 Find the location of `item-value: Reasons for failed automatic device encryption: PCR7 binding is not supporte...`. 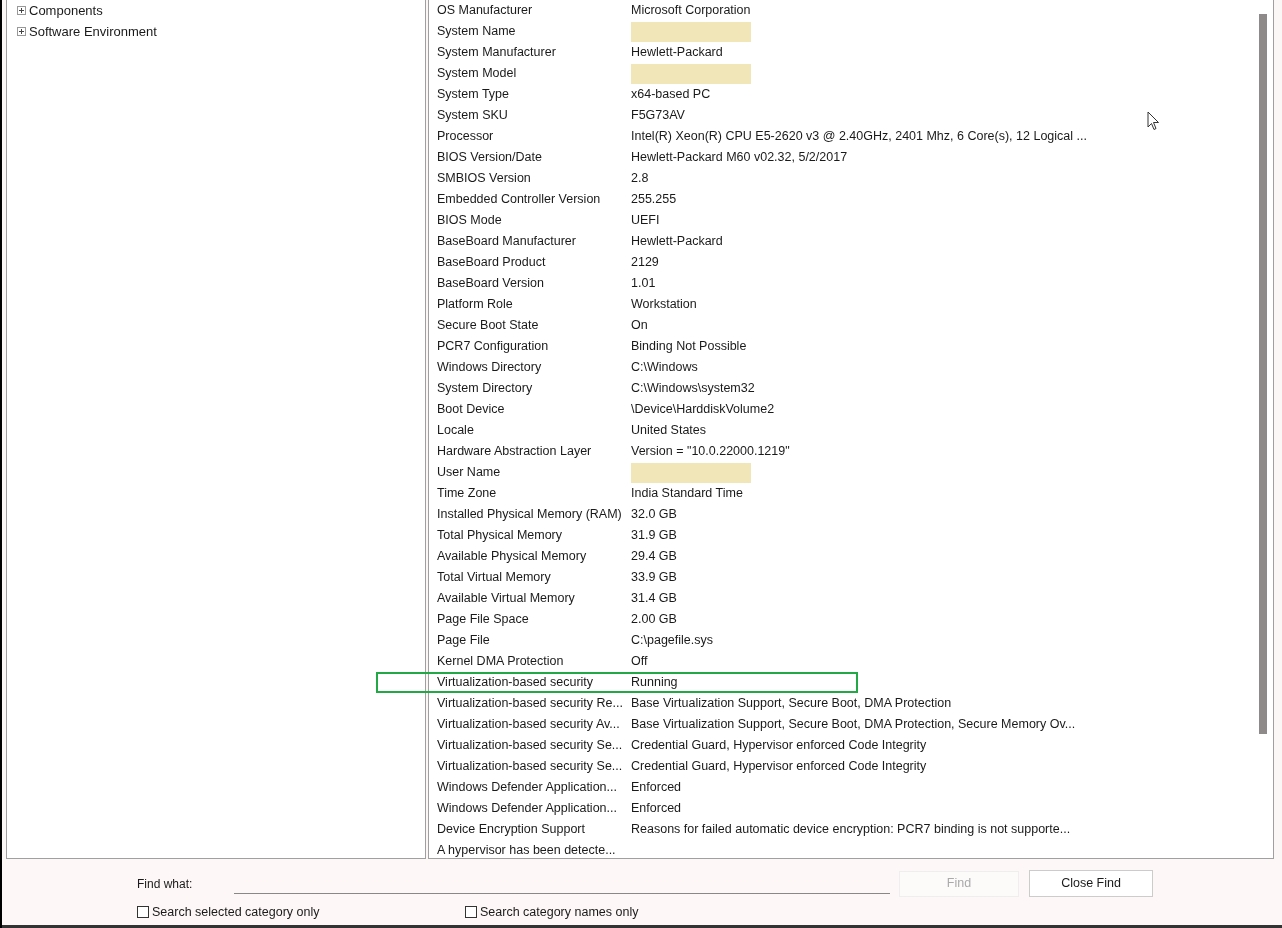

item-value: Reasons for failed automatic device encryption: PCR7 binding is not supporte... is located at coordinates (851, 830).